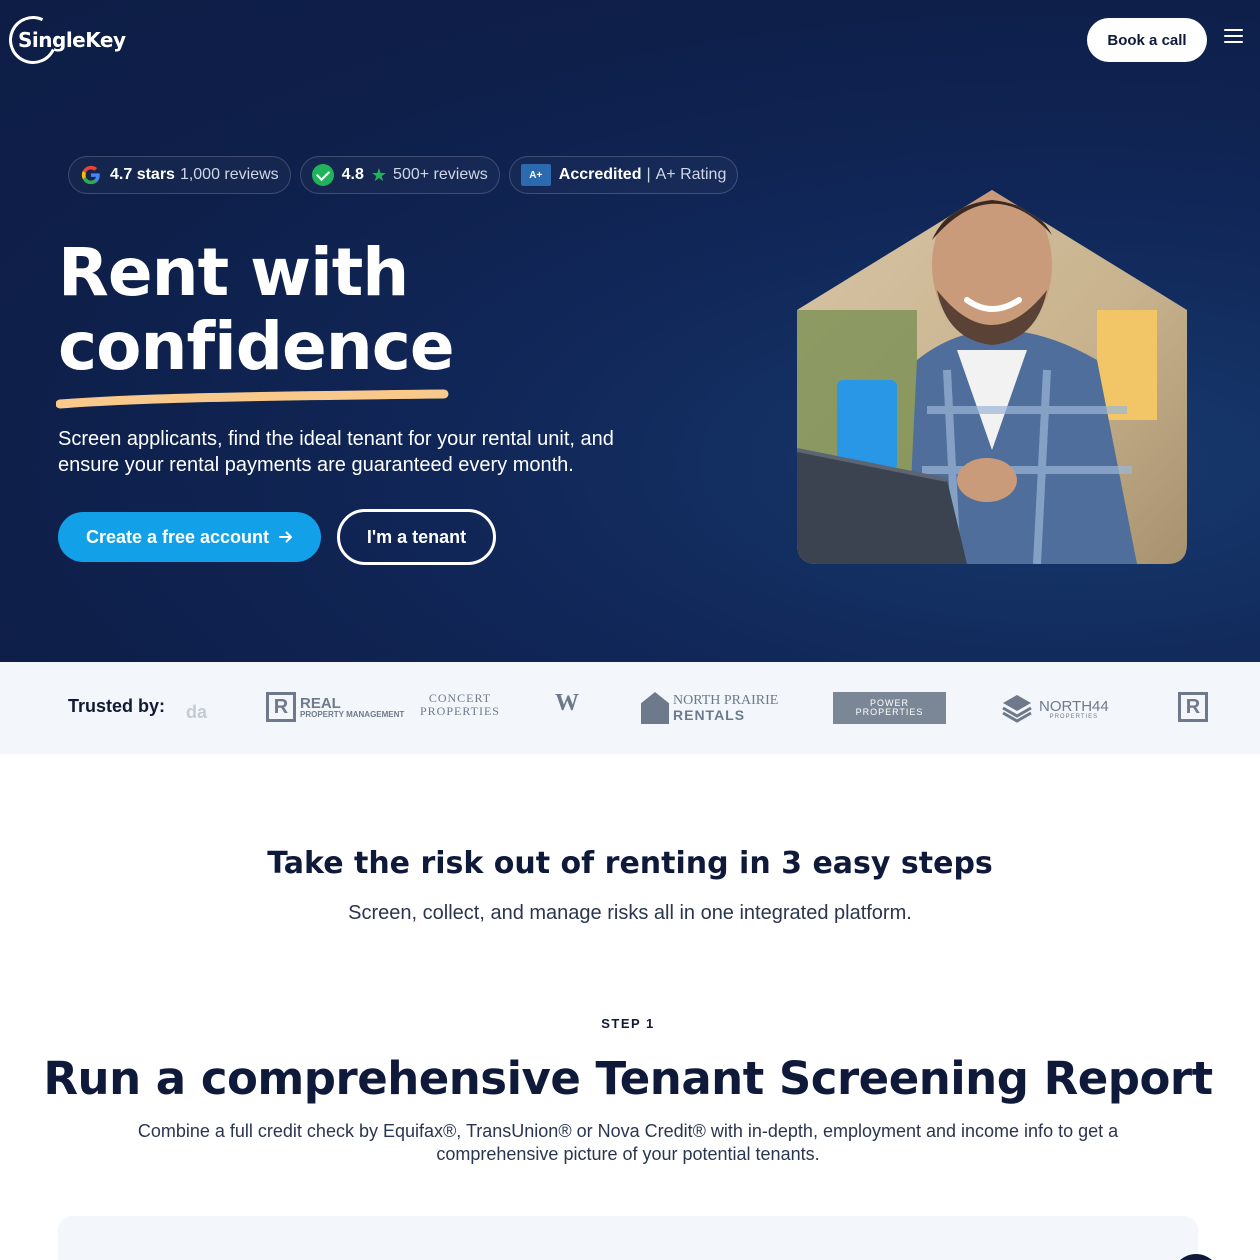 Image resolution: width=1260 pixels, height=1260 pixels. Describe the element at coordinates (1074, 706) in the screenshot. I see `north44-logo-title: NORTH44` at that location.